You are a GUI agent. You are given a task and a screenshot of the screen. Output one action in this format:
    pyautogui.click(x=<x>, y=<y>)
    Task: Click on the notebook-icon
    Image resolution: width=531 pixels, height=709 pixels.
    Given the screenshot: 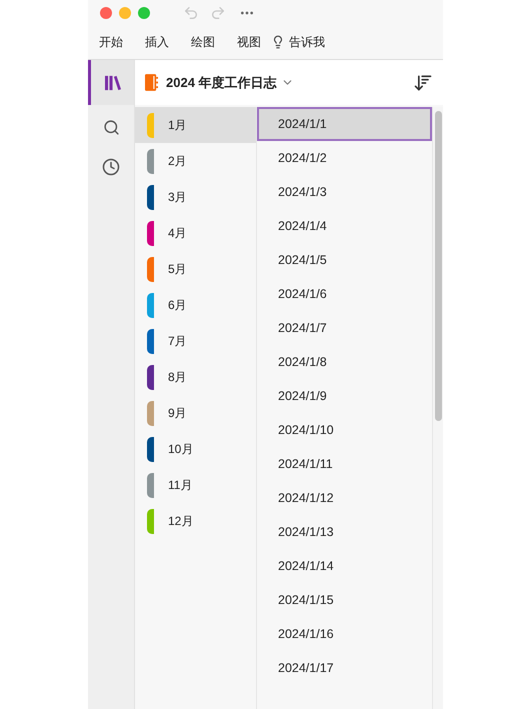 What is the action you would take?
    pyautogui.click(x=151, y=82)
    